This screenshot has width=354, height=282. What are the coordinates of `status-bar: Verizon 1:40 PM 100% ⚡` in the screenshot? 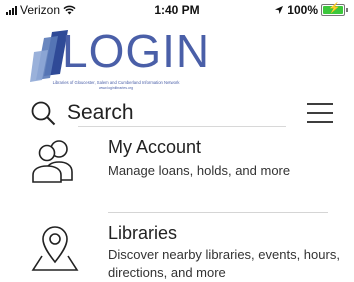 It's located at (177, 10).